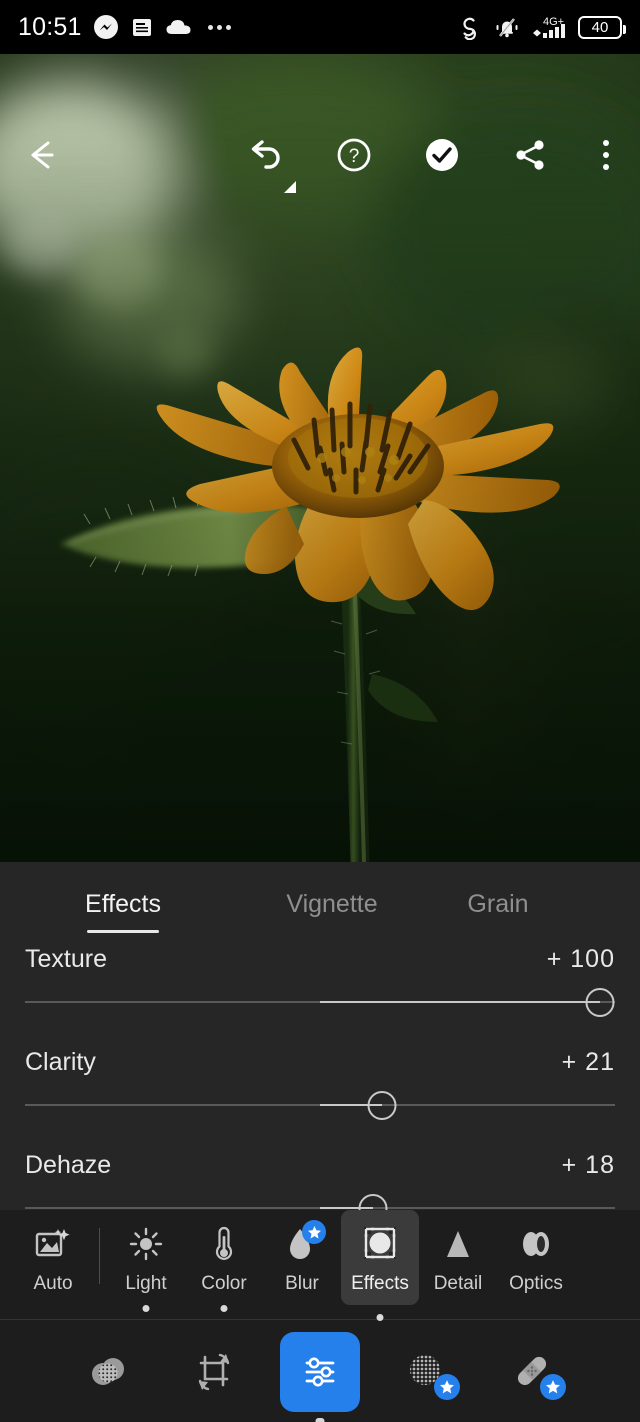 The image size is (640, 1422). What do you see at coordinates (290, 187) in the screenshot?
I see `undo-longpress-indicator-icon` at bounding box center [290, 187].